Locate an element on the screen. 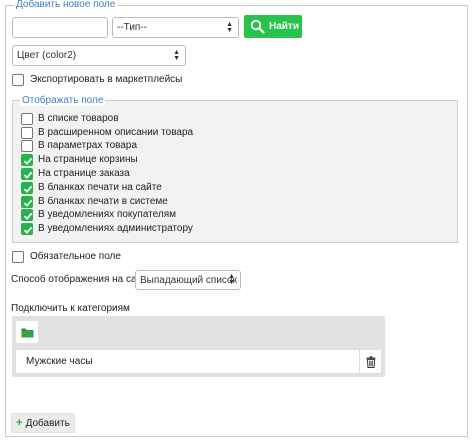 This screenshot has height=445, width=474. display-mode-select: Выпадающий список ▲ ▼ is located at coordinates (188, 280).